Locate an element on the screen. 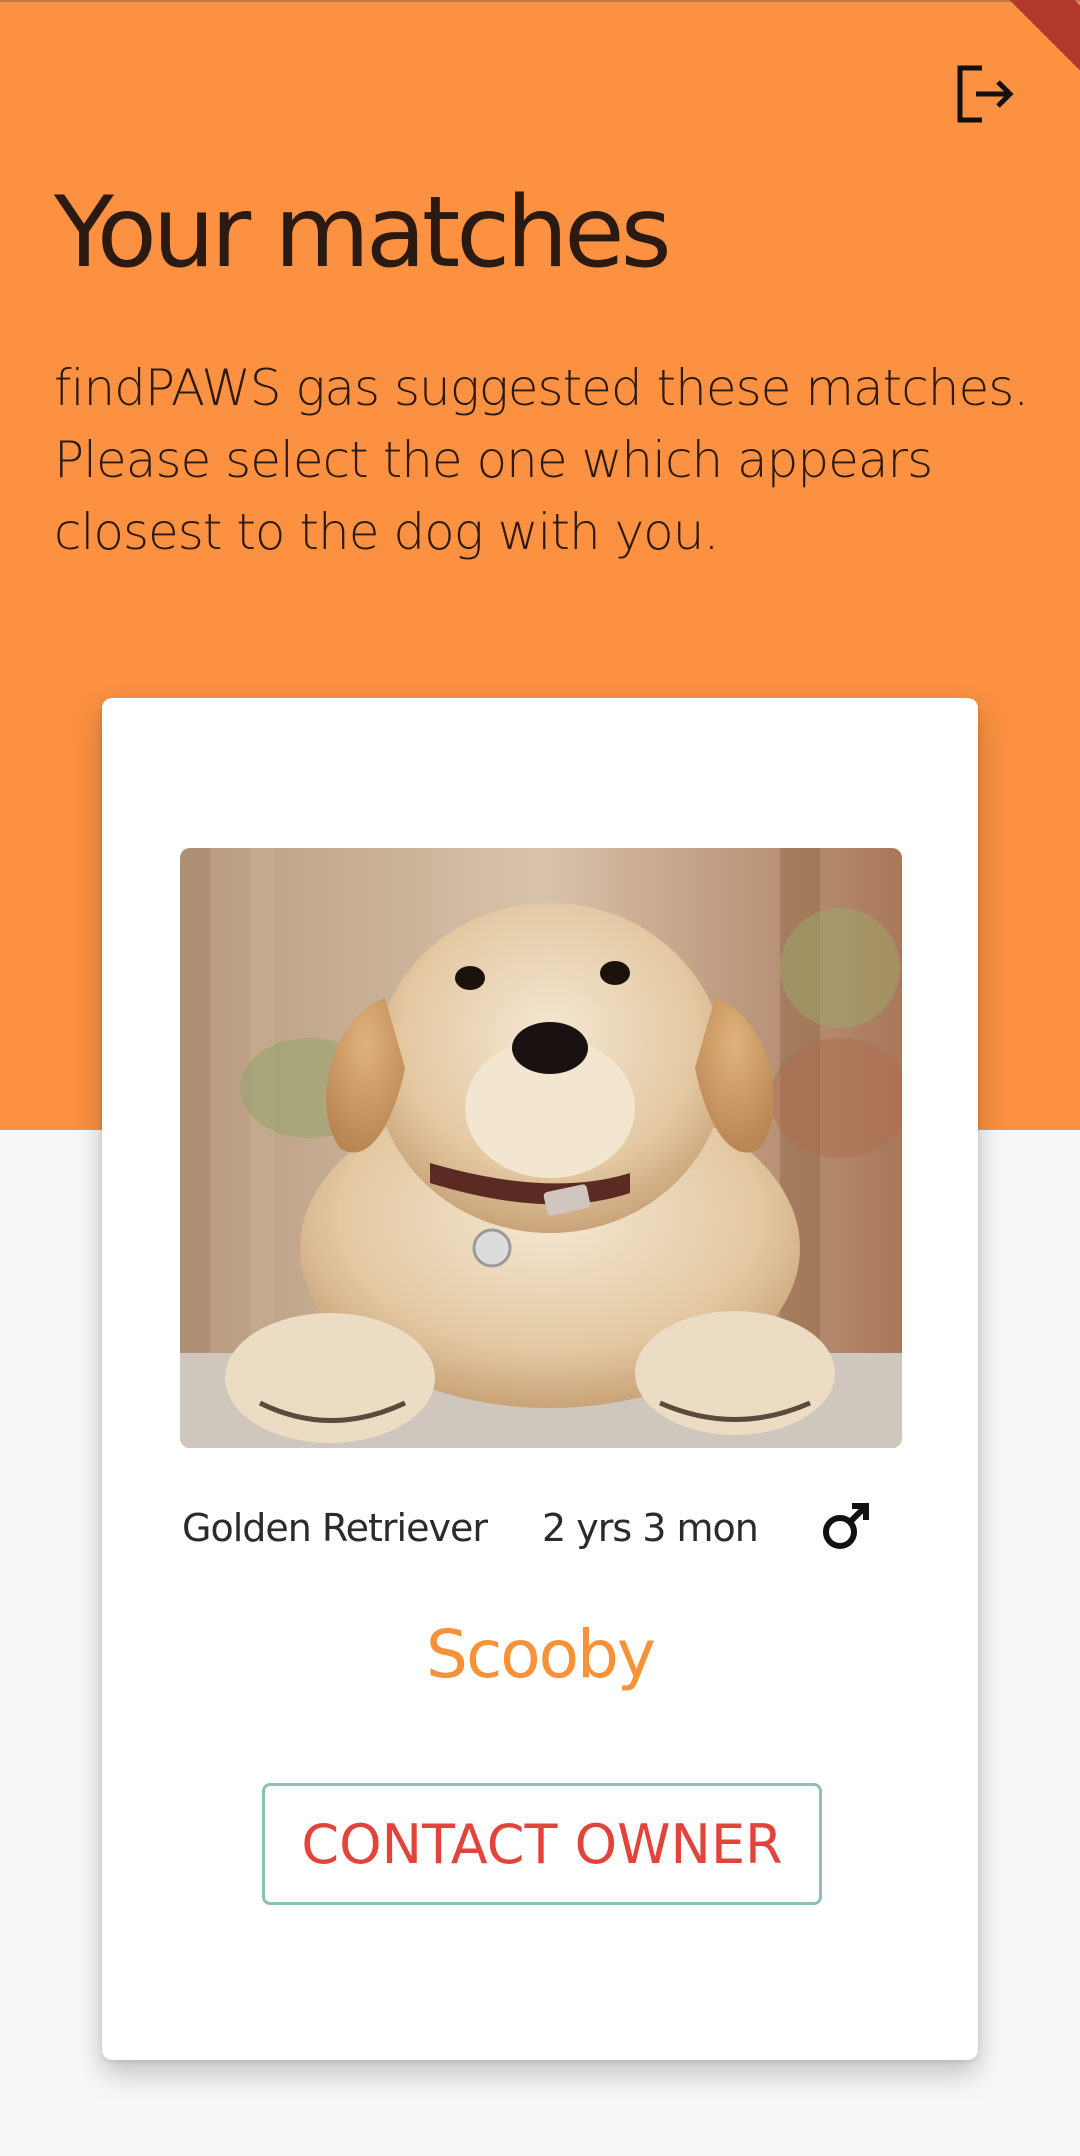 Image resolution: width=1080 pixels, height=2156 pixels. dog-info-row: Golden Retriever 2 yrs 3 mon is located at coordinates (542, 1533).